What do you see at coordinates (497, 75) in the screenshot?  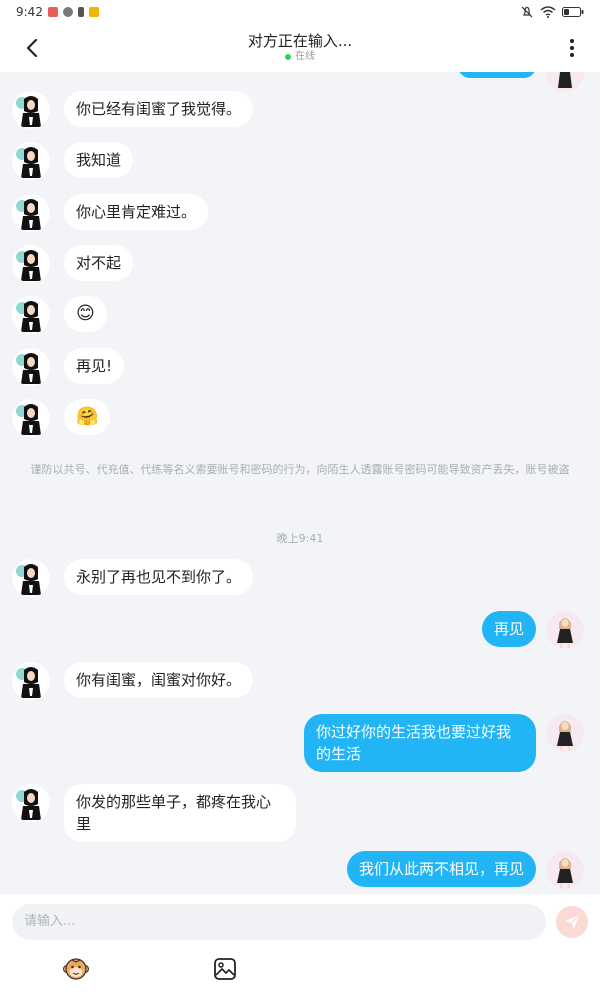 I see `message-bubble-partial` at bounding box center [497, 75].